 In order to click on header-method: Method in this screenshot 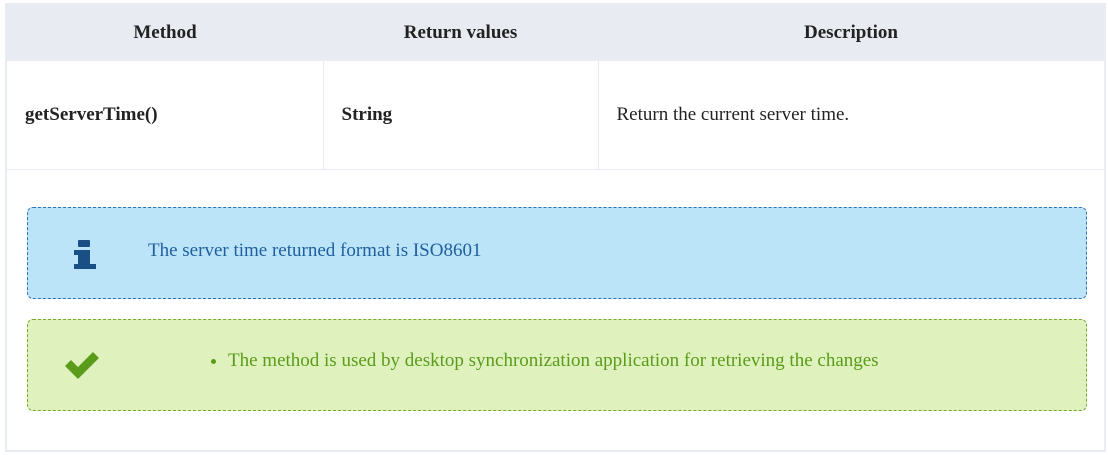, I will do `click(165, 33)`.